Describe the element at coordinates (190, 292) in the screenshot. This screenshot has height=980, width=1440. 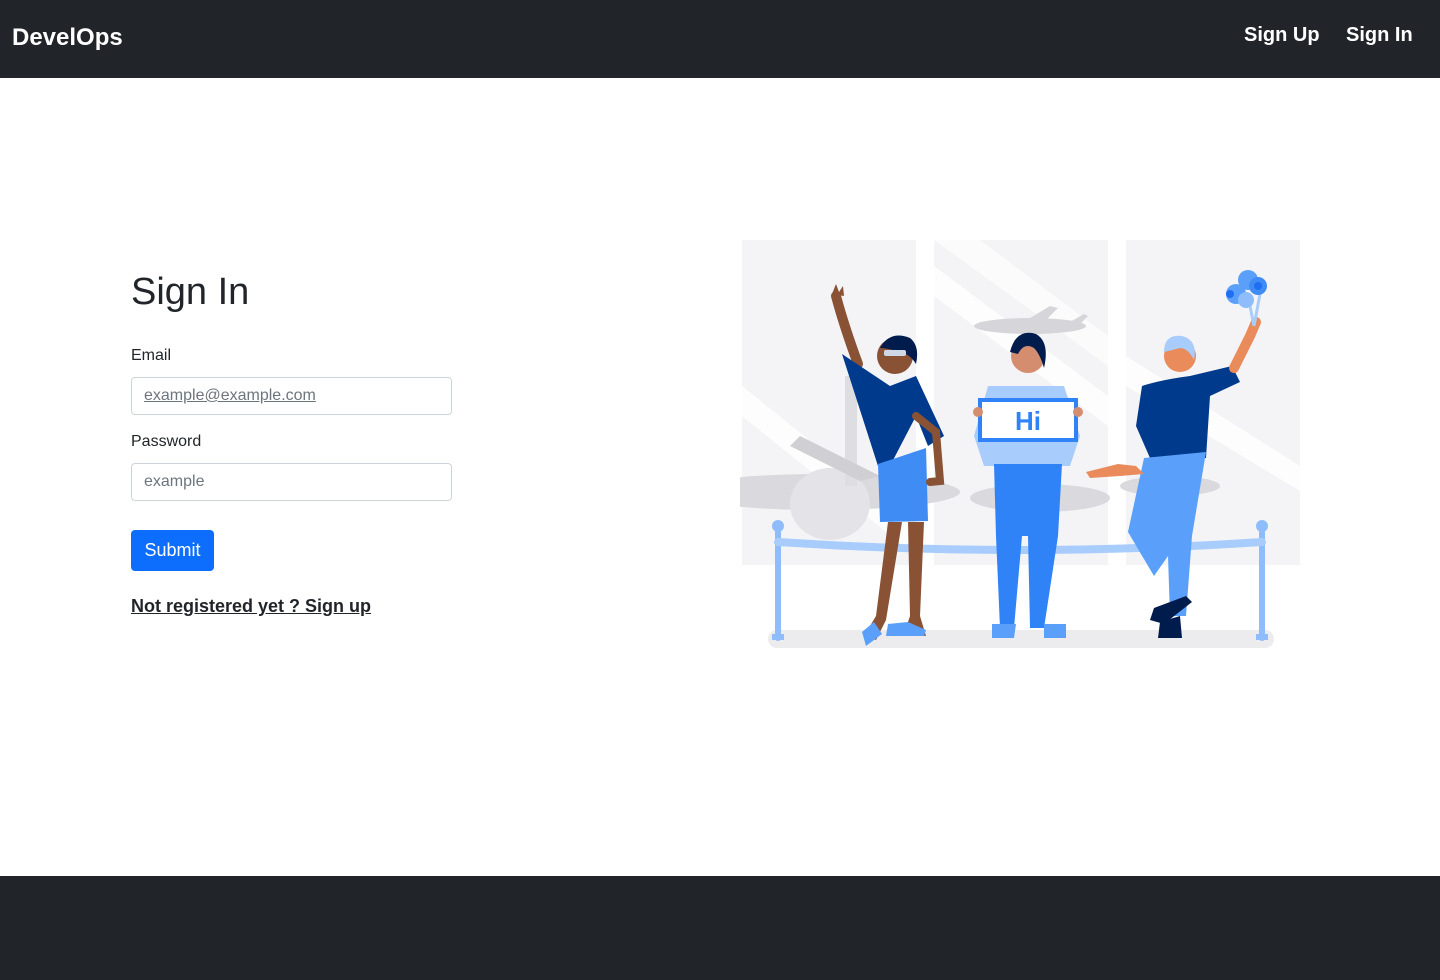
I see `page-title: Sign In` at that location.